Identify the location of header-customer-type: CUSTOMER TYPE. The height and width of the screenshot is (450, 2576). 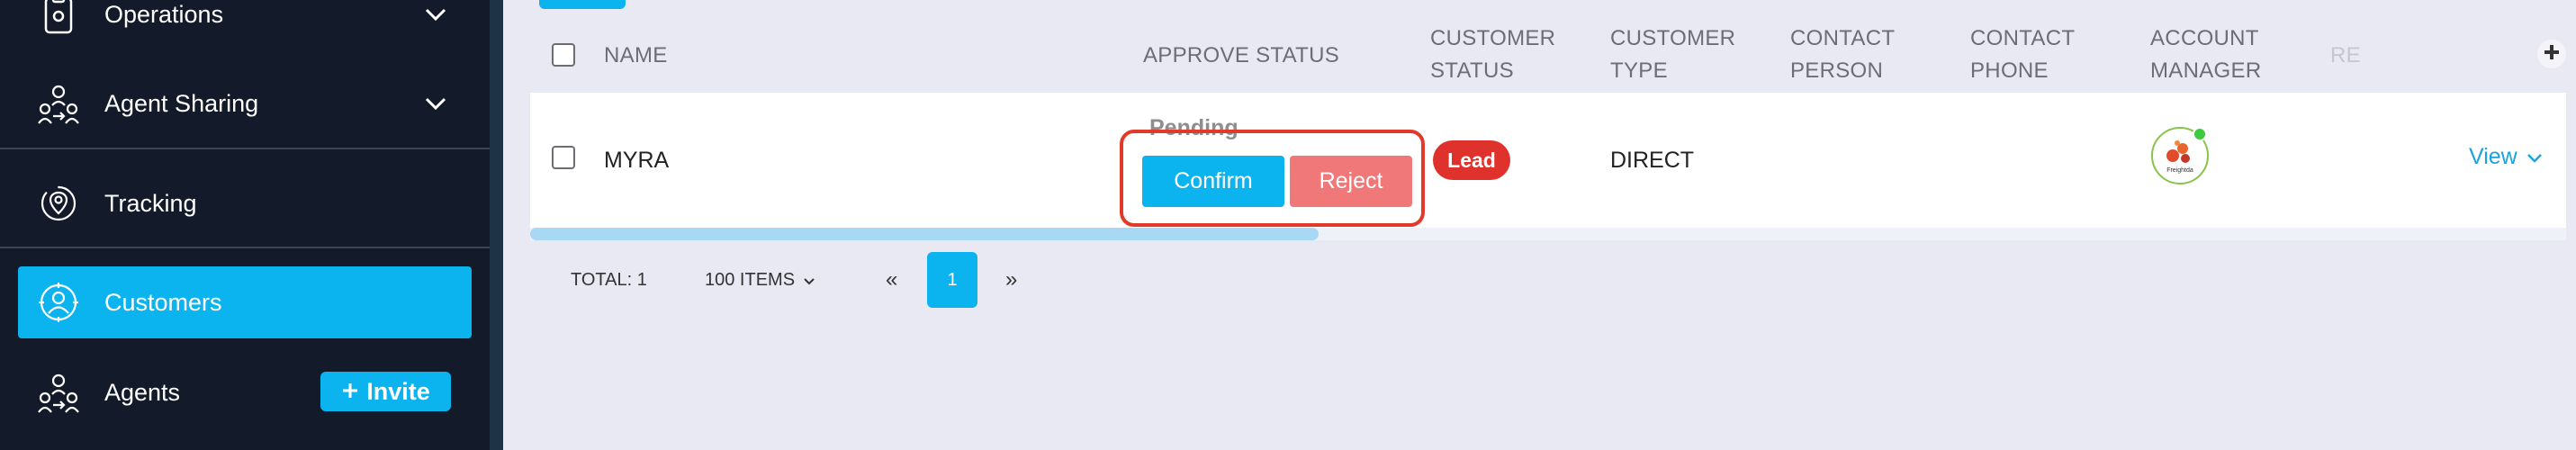
(1672, 54).